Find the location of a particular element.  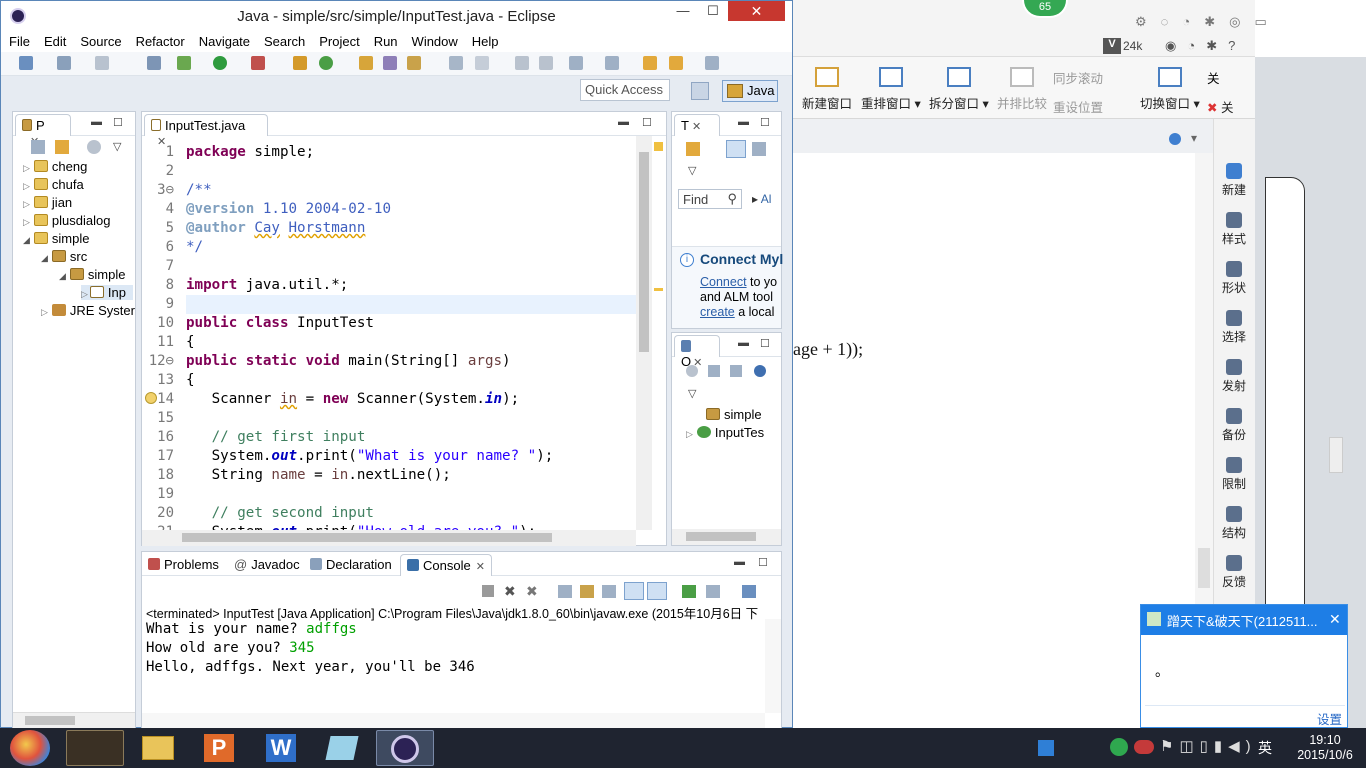

side-feedback-button: 反馈 is located at coordinates (1234, 572).